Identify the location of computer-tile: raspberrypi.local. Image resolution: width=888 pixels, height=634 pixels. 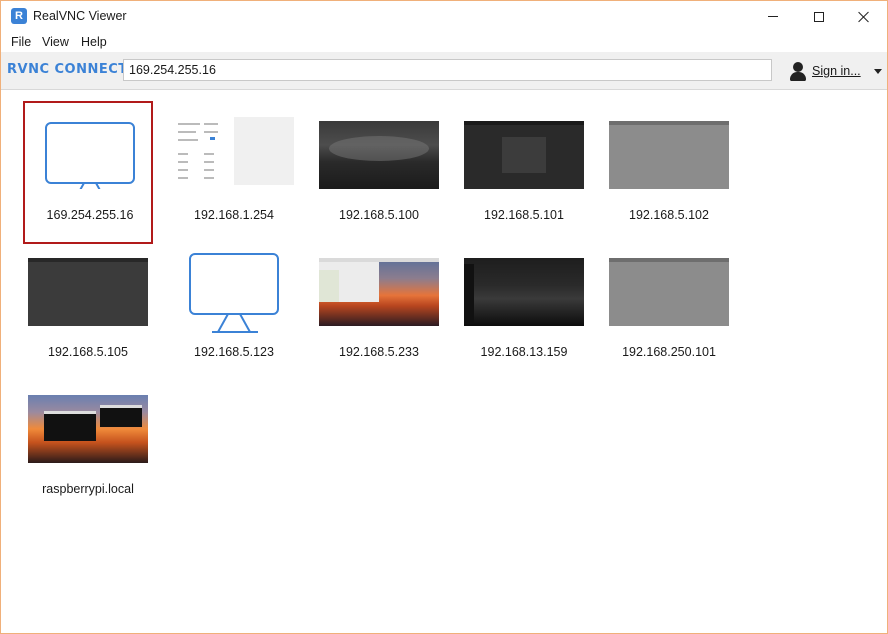
(88, 446).